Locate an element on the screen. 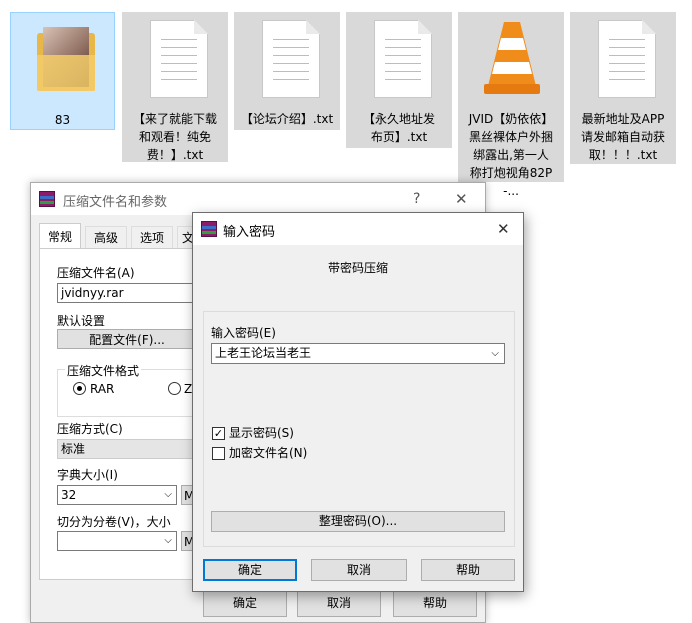  format-rar-radio is located at coordinates (79, 388).